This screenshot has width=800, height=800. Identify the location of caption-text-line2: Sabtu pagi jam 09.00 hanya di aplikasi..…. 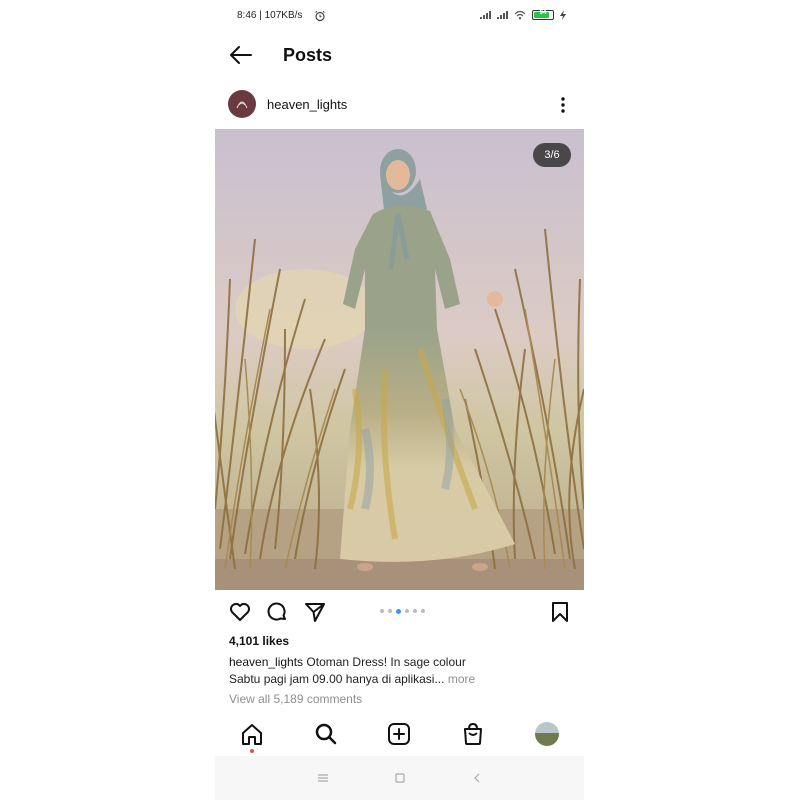
(337, 679).